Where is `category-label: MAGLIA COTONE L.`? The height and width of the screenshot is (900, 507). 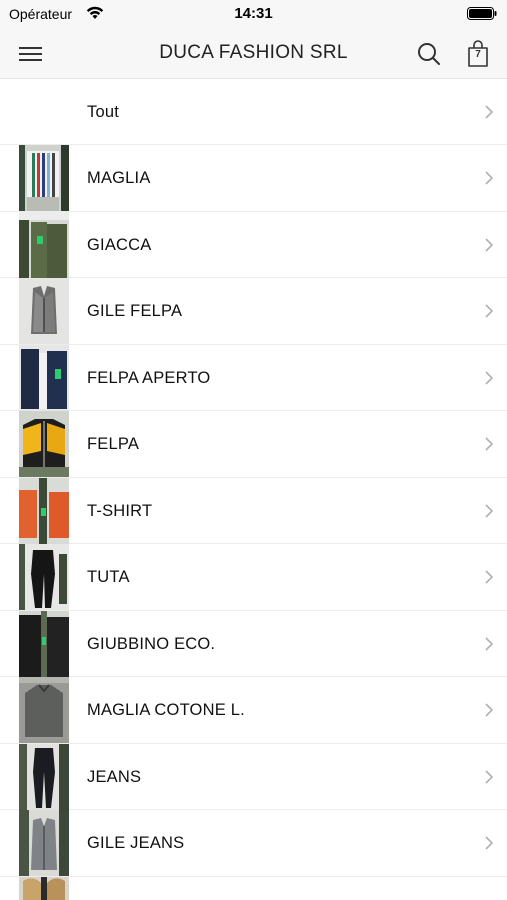 category-label: MAGLIA COTONE L. is located at coordinates (166, 710).